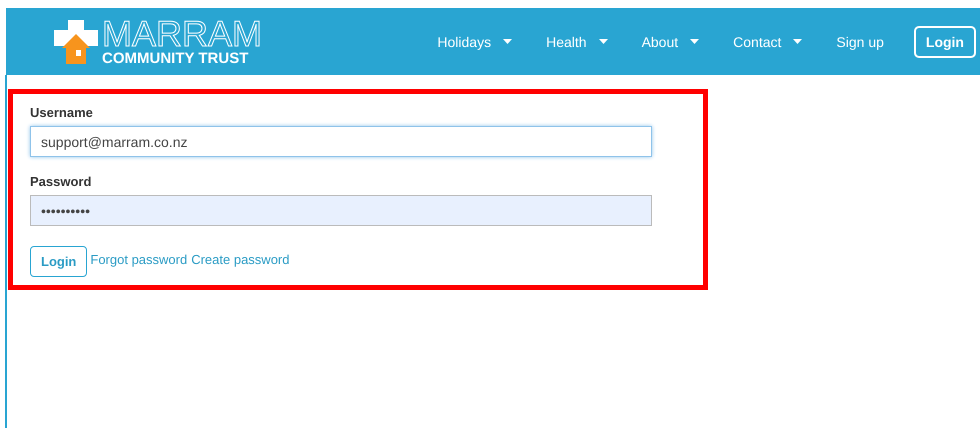  I want to click on logo-icon, so click(76, 42).